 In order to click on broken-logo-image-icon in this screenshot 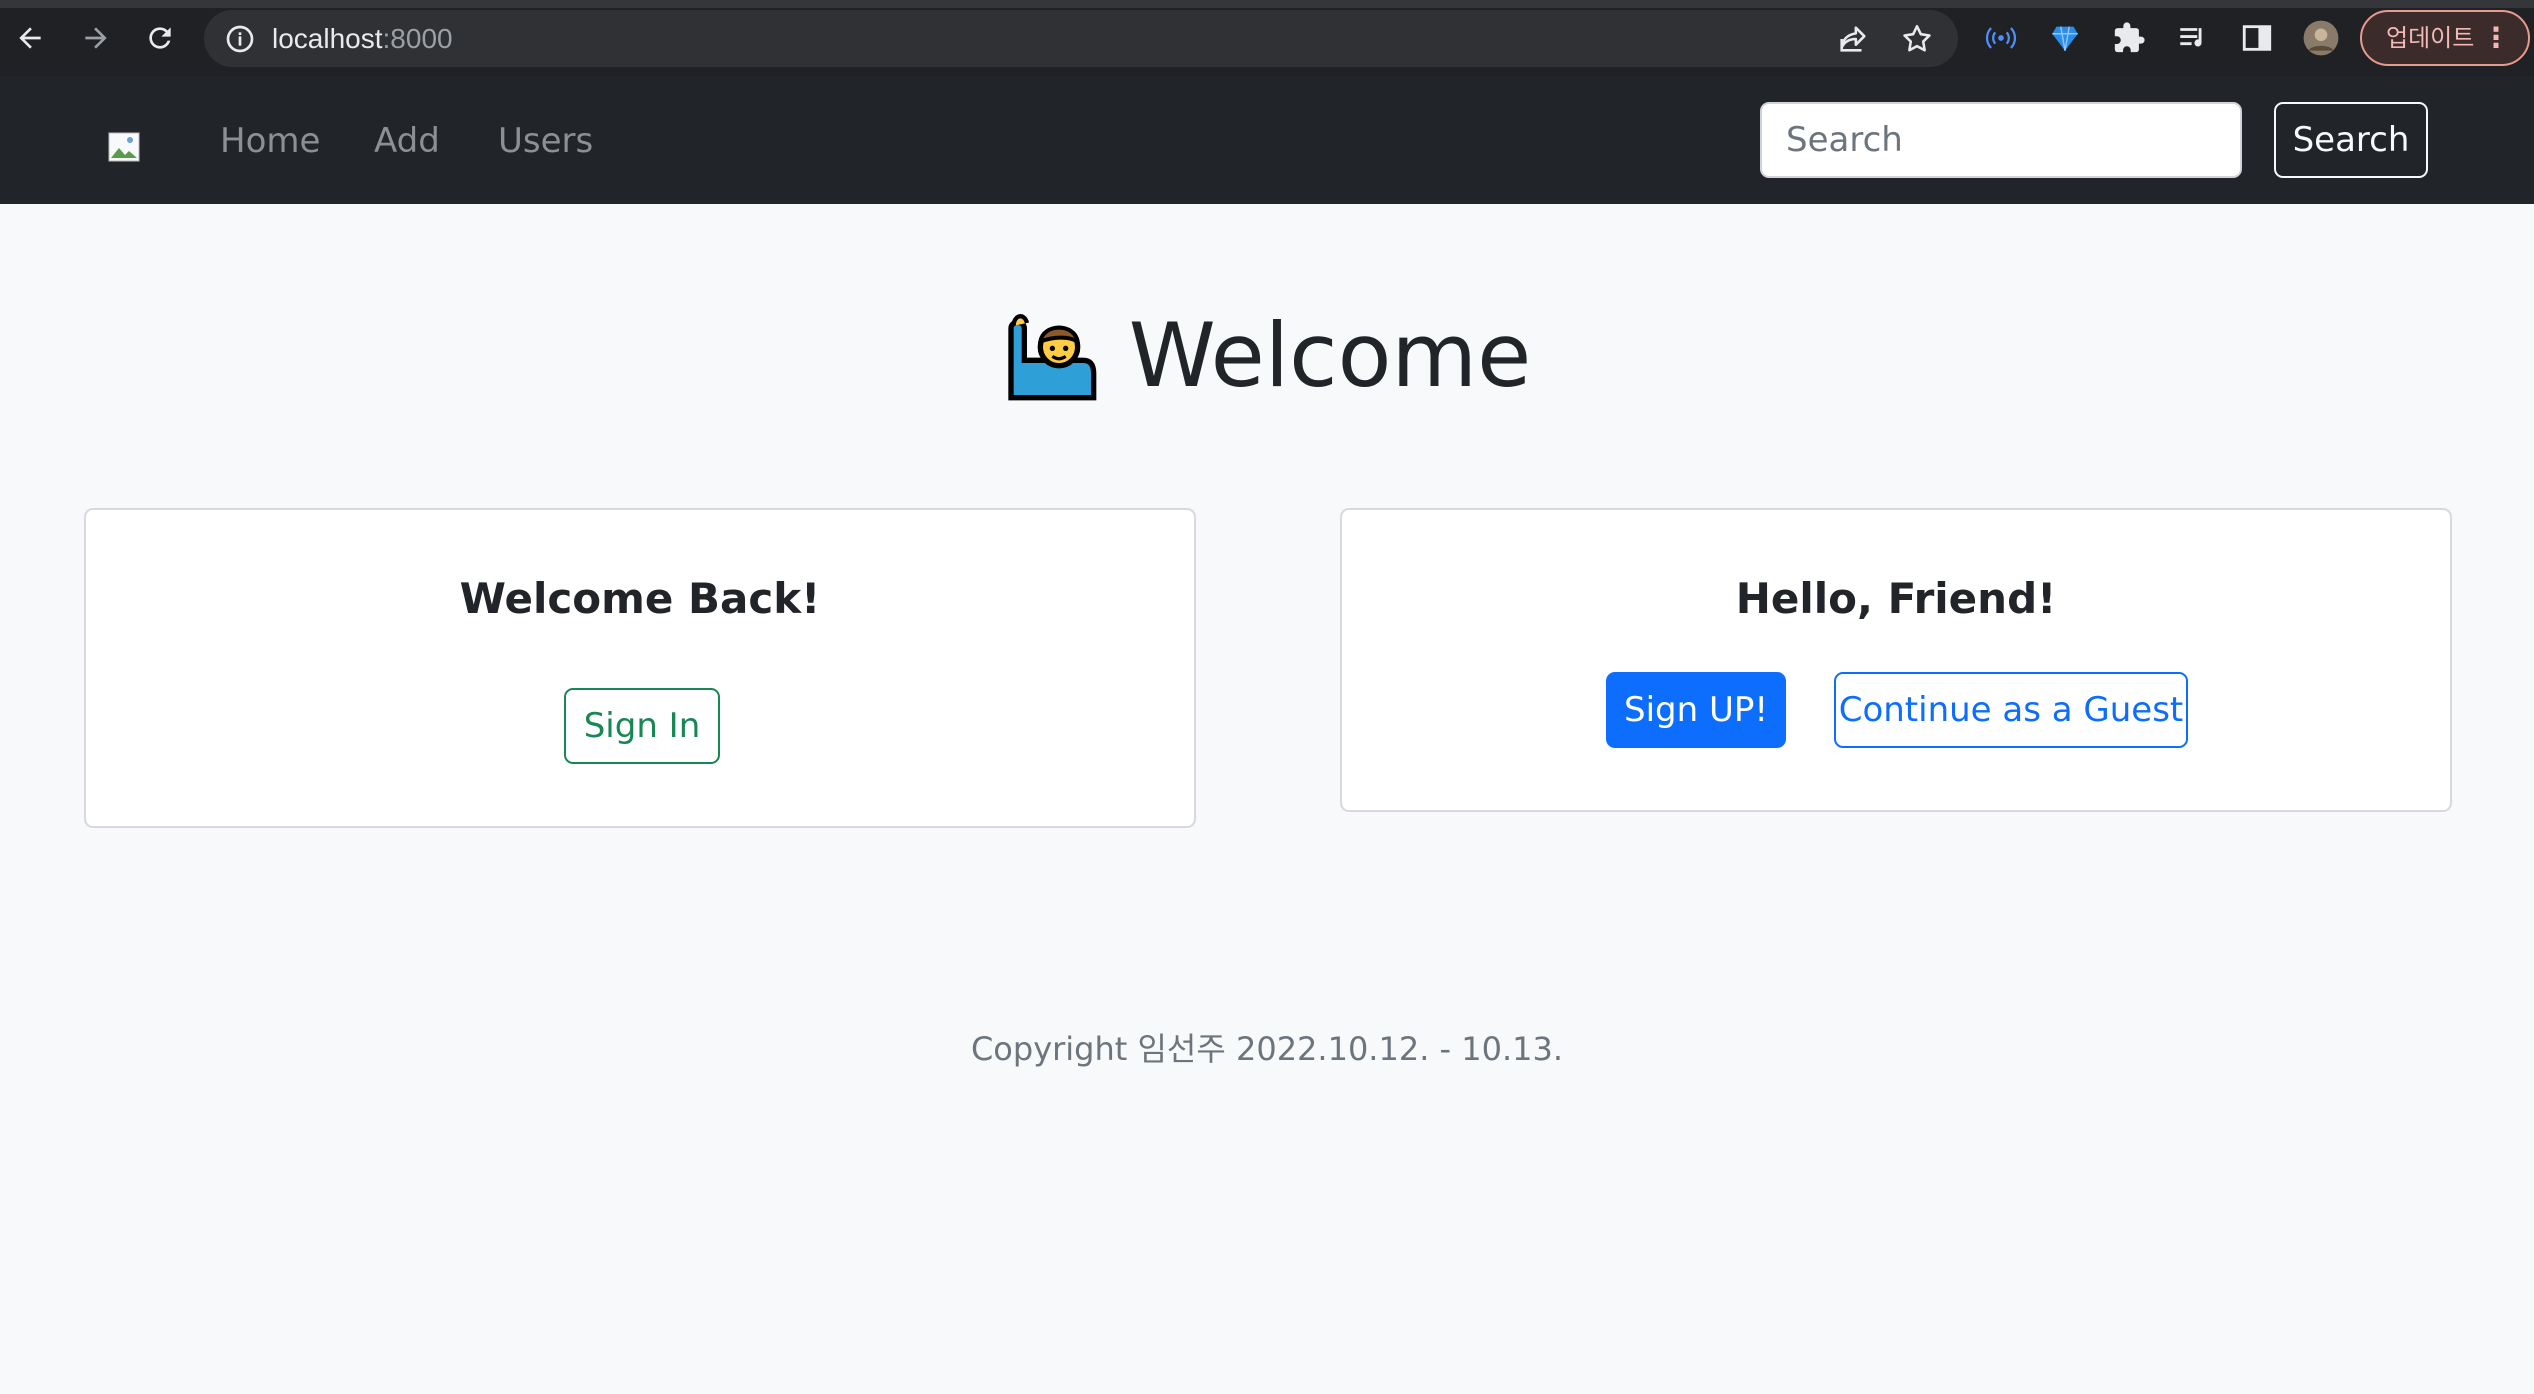, I will do `click(124, 147)`.